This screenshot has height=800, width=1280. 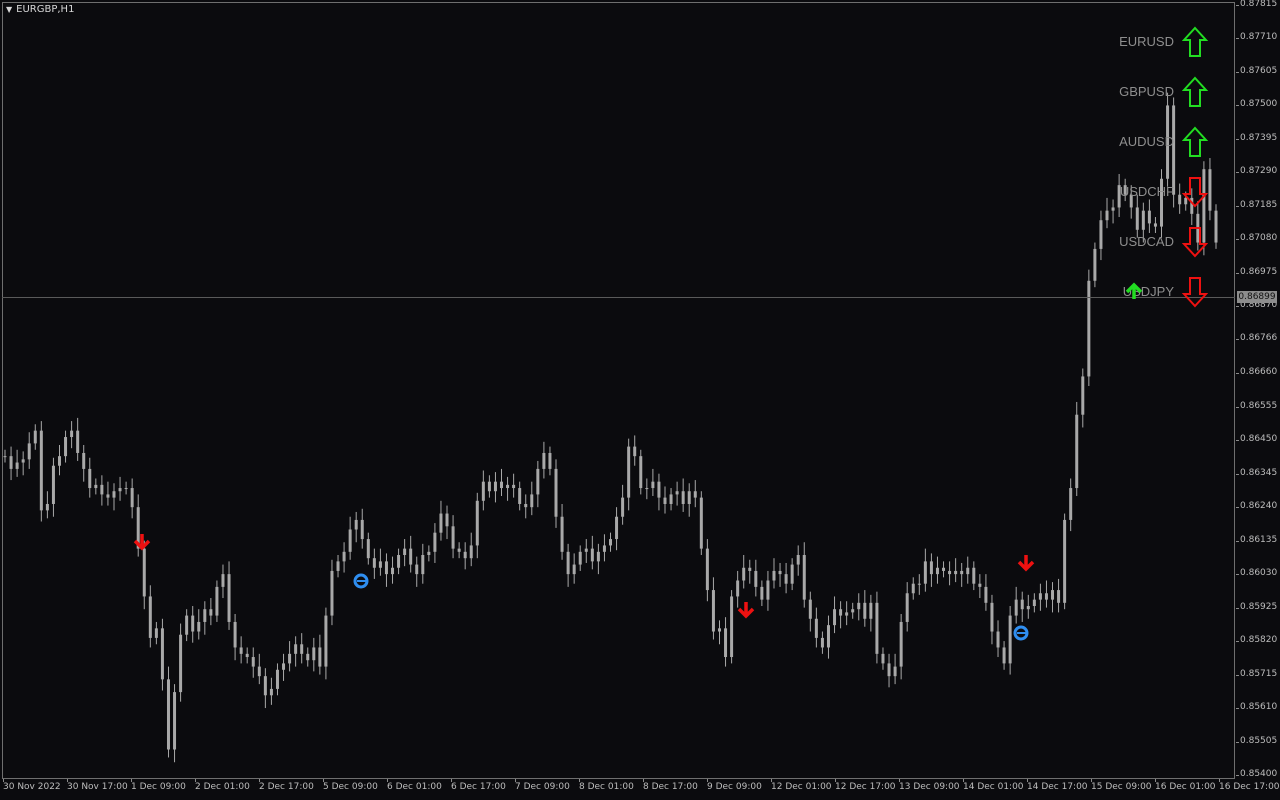 What do you see at coordinates (1256, 37) in the screenshot?
I see `price-tick-label: 0.87710` at bounding box center [1256, 37].